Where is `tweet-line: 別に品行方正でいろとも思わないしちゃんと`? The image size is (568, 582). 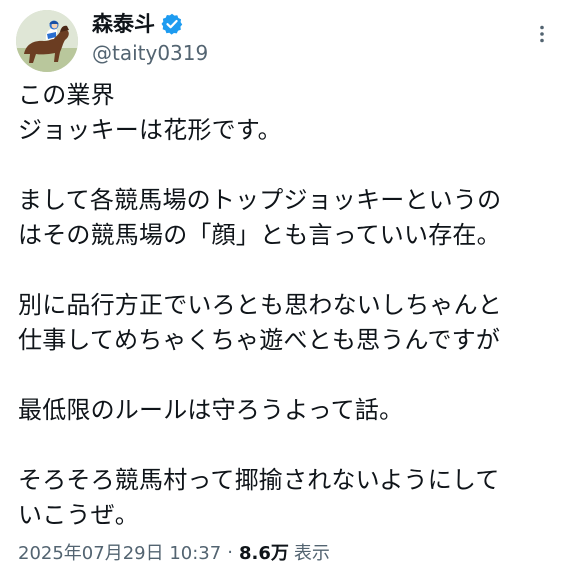
tweet-line: 別に品行方正でいろとも思わないしちゃんと is located at coordinates (260, 305).